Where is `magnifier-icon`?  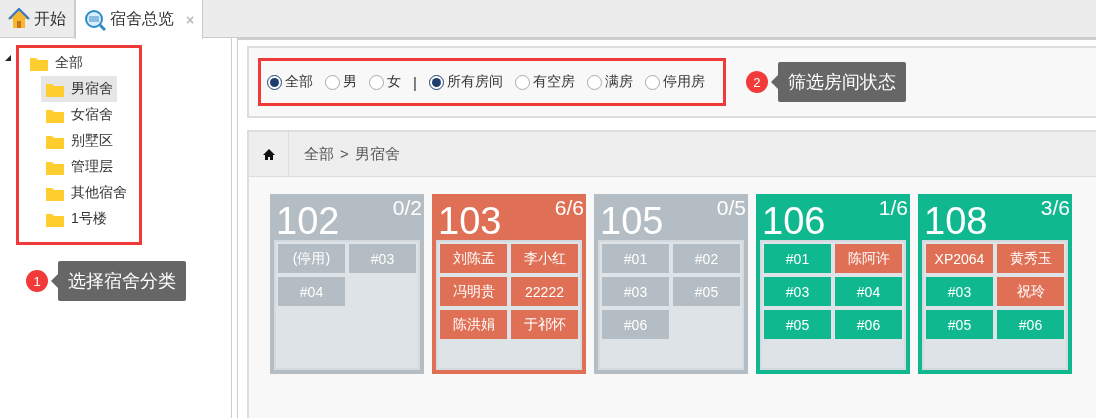 magnifier-icon is located at coordinates (95, 19).